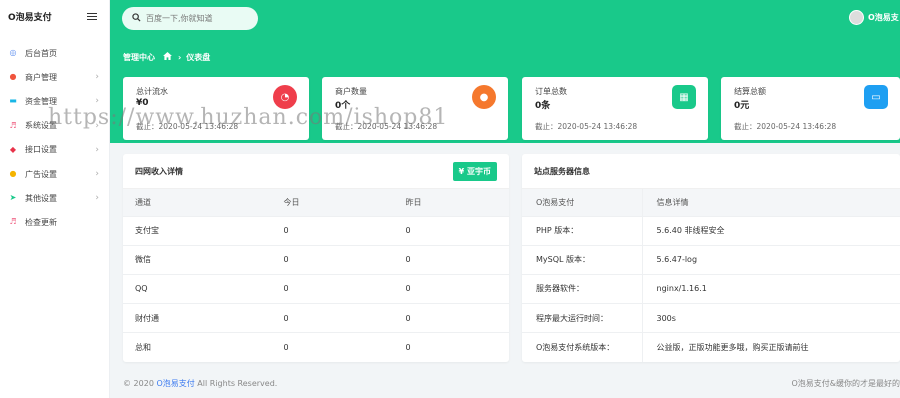 The width and height of the screenshot is (900, 398). What do you see at coordinates (876, 97) in the screenshot?
I see `wallet-icon: ▭` at bounding box center [876, 97].